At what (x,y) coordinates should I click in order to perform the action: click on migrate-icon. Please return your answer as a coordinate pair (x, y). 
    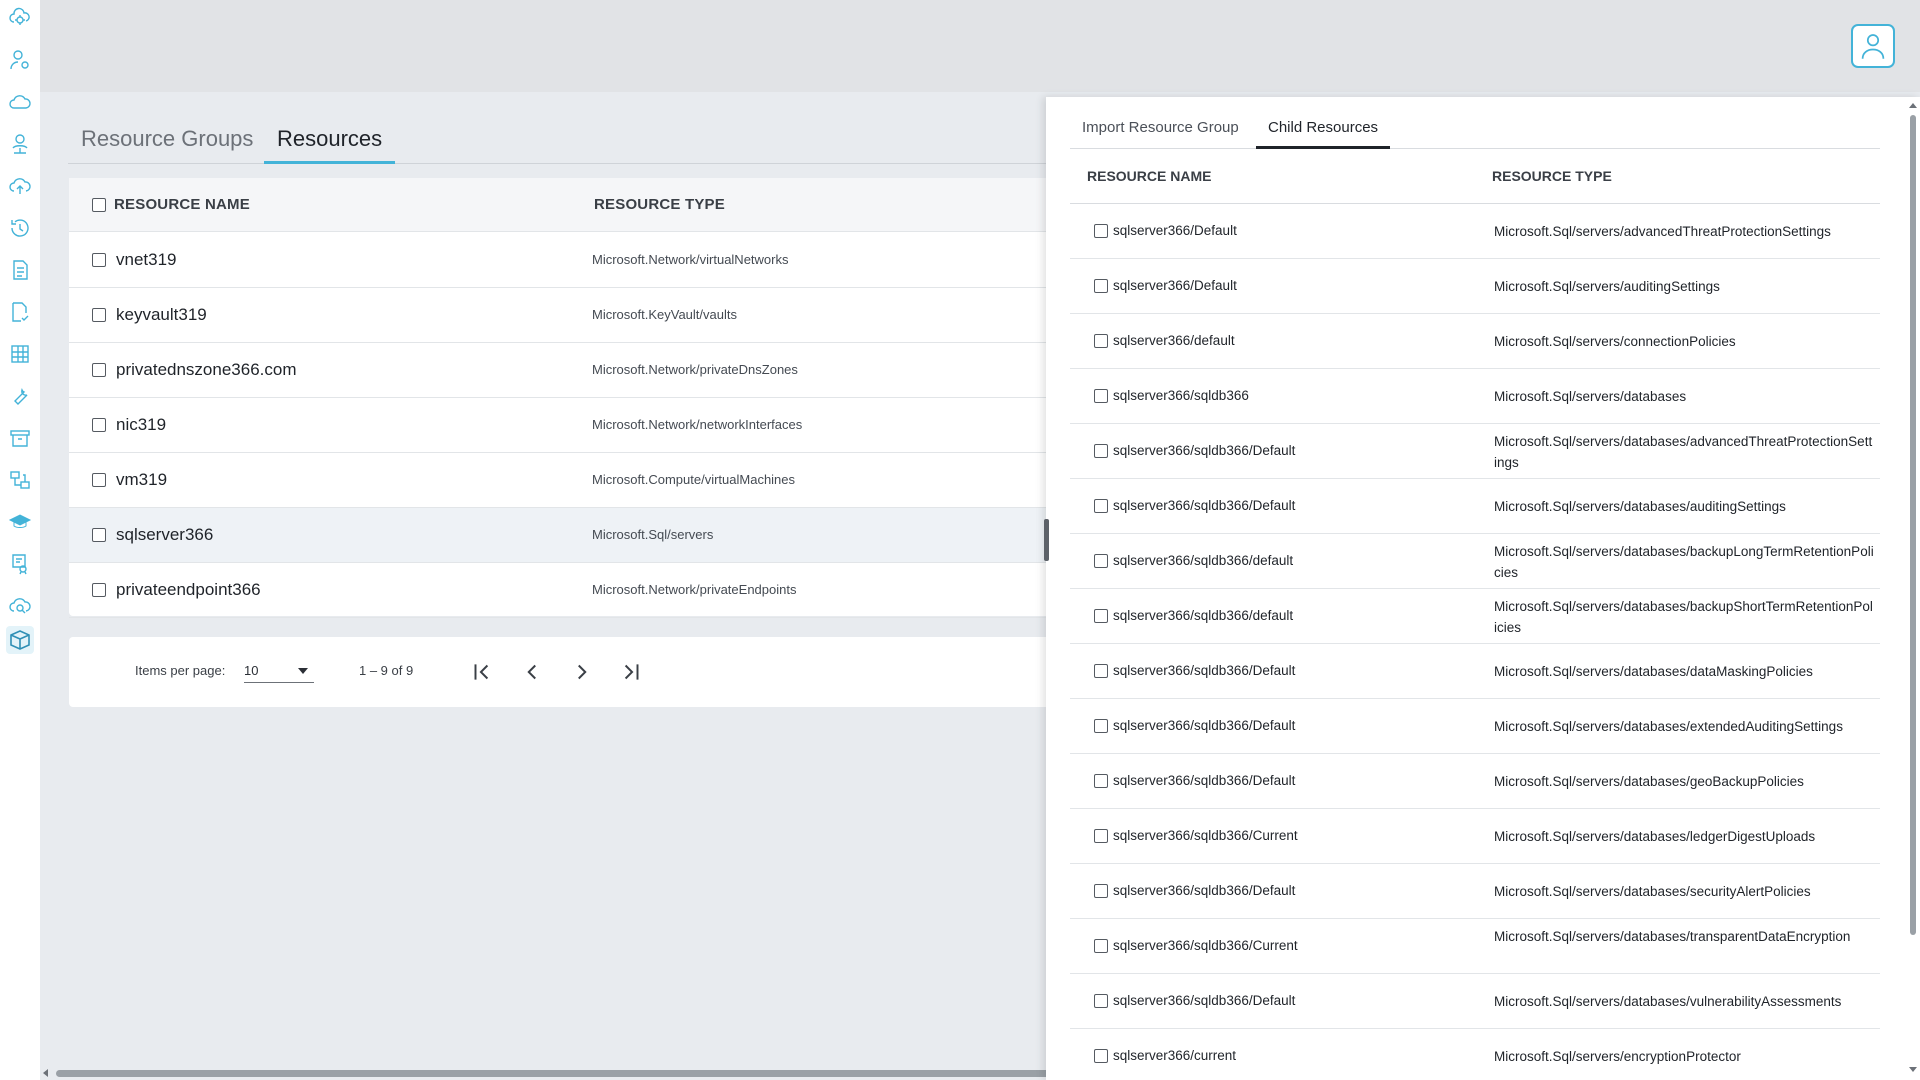
    Looking at the image, I should click on (20, 480).